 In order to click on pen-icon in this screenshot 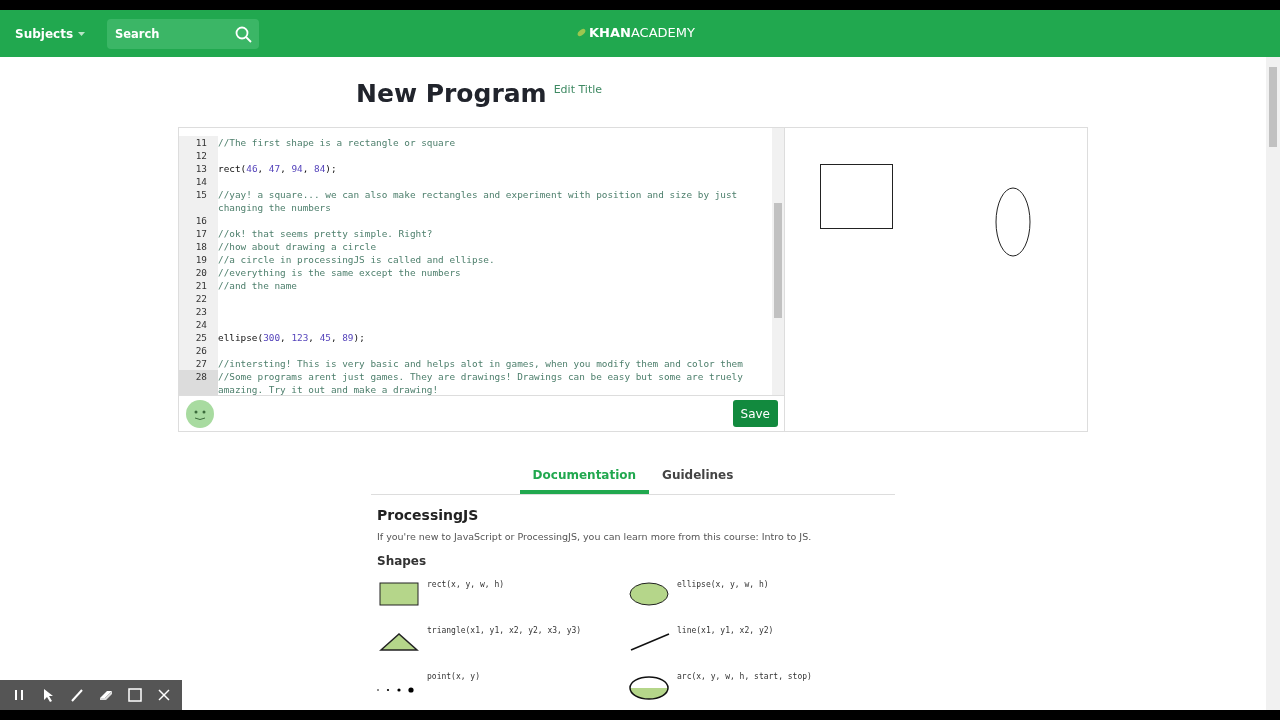, I will do `click(76, 695)`.